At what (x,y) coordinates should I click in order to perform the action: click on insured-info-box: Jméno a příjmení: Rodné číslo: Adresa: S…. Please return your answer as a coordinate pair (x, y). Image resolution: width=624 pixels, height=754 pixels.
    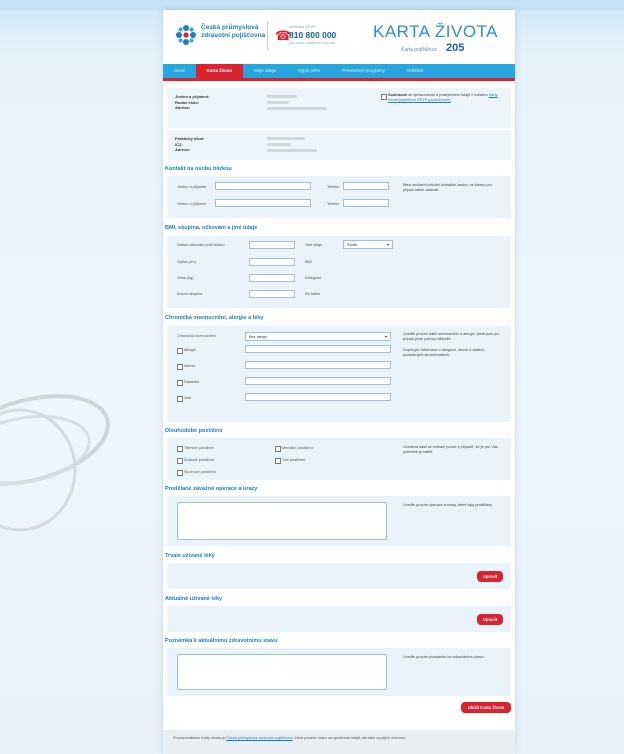
    Looking at the image, I should click on (339, 108).